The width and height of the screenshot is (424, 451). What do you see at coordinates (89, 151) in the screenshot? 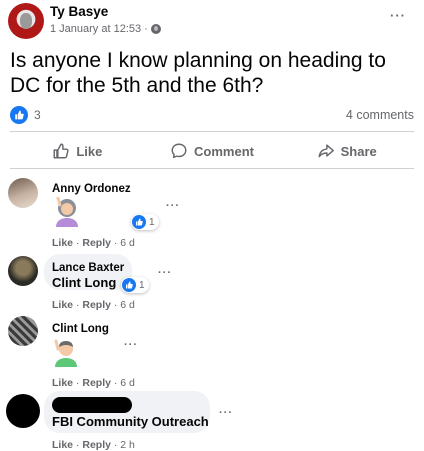
I see `like-label: Like` at bounding box center [89, 151].